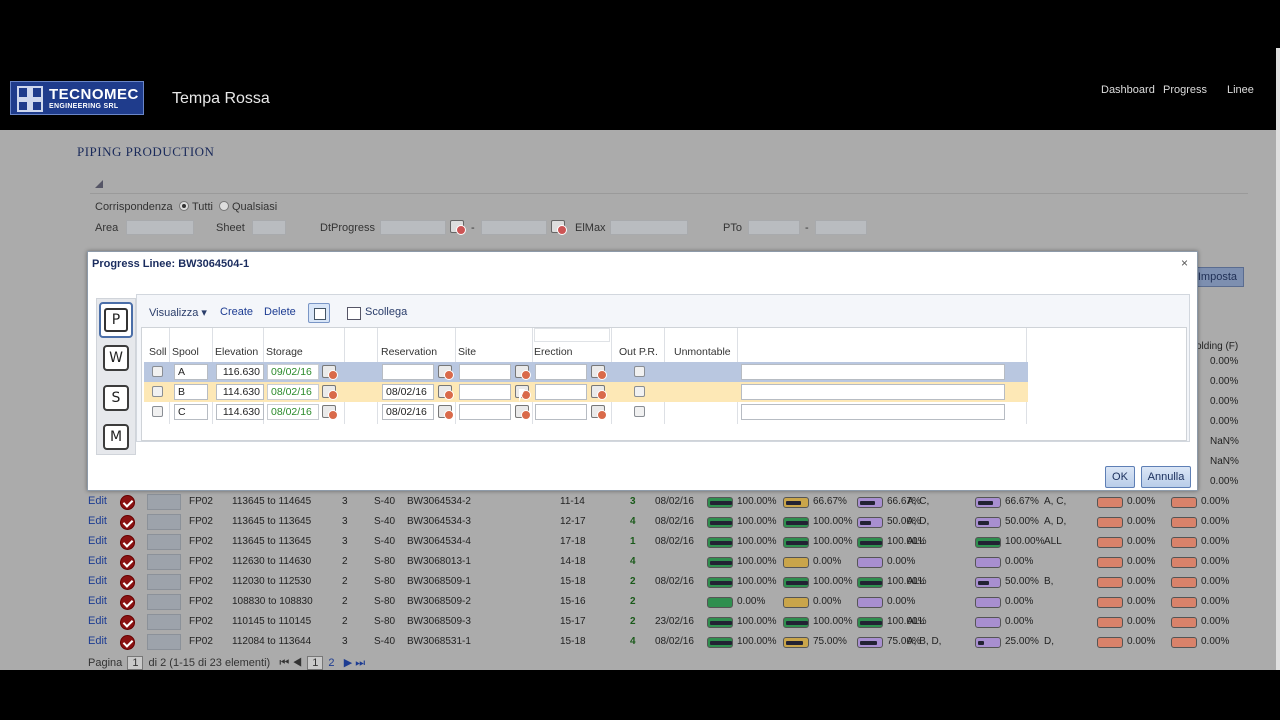 This screenshot has height=720, width=1280. What do you see at coordinates (248, 207) in the screenshot?
I see `radio-qualsiasi: Qualsiasi` at bounding box center [248, 207].